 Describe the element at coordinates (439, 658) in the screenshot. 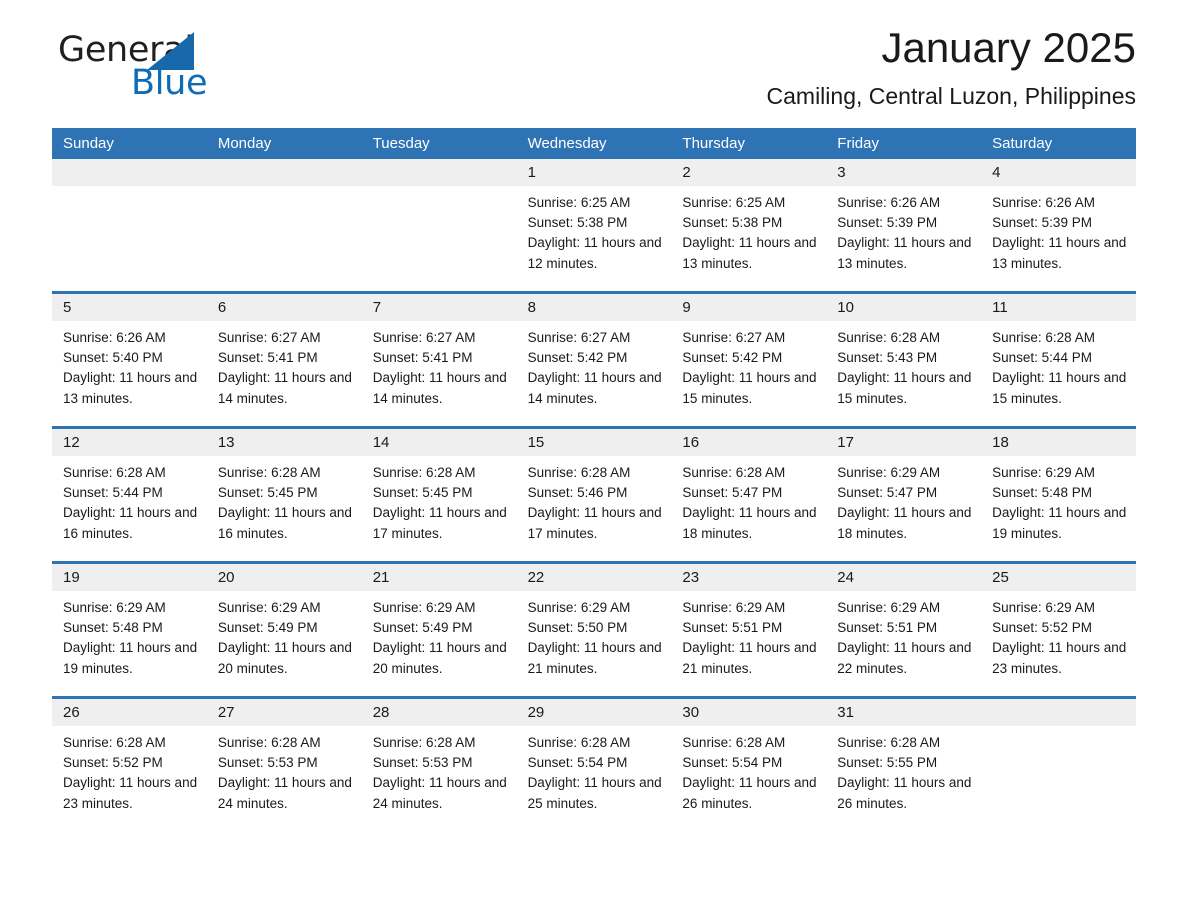

I see `daylight-text: Daylight: 11 hours and 20 minutes.` at that location.